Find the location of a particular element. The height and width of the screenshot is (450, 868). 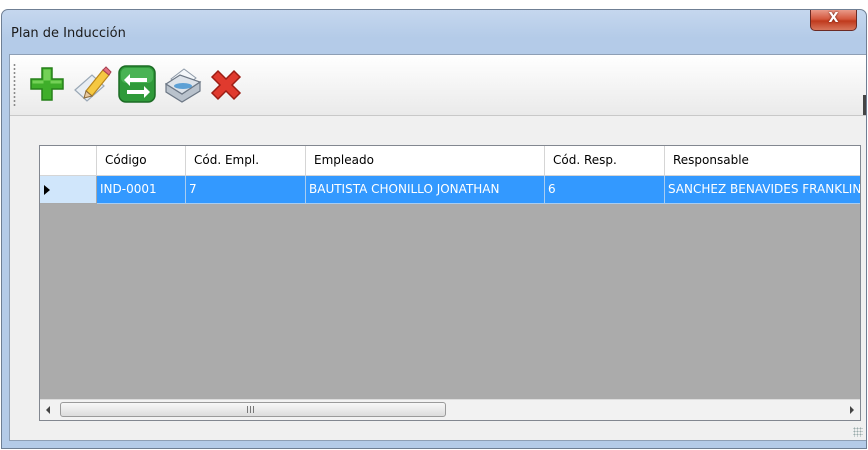

window-title: Plan de Inducción is located at coordinates (68, 33).